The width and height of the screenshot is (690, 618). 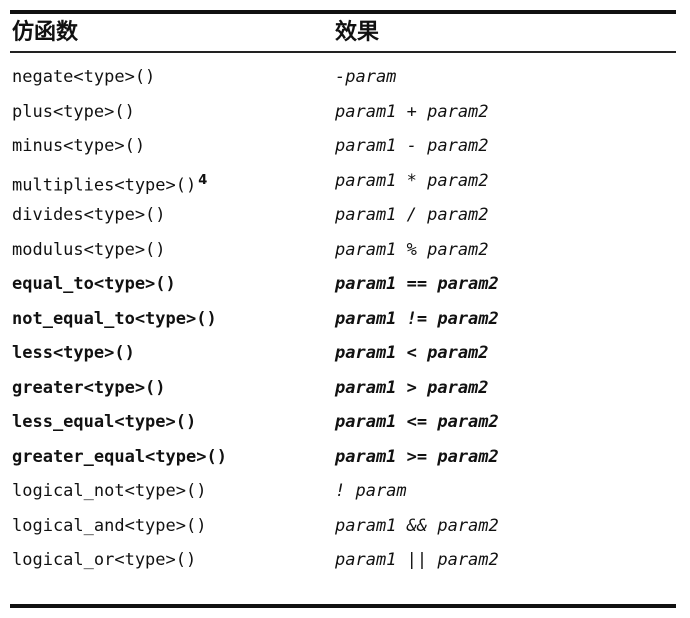 What do you see at coordinates (417, 525) in the screenshot?
I see `effect-cell: param1 && param2` at bounding box center [417, 525].